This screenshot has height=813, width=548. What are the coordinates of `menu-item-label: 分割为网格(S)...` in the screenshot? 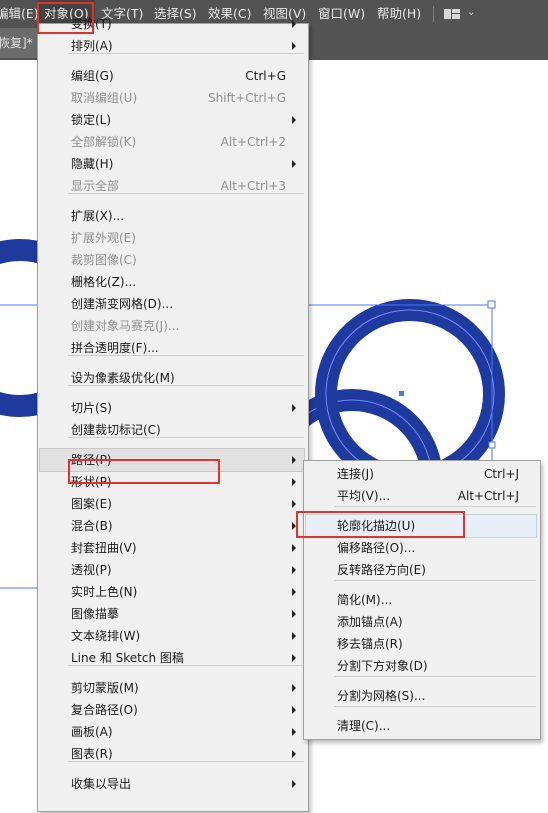 It's located at (381, 696).